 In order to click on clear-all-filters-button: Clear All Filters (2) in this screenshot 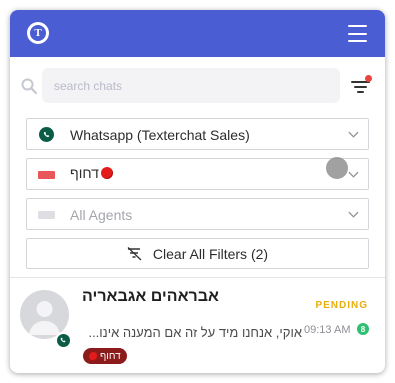, I will do `click(197, 253)`.